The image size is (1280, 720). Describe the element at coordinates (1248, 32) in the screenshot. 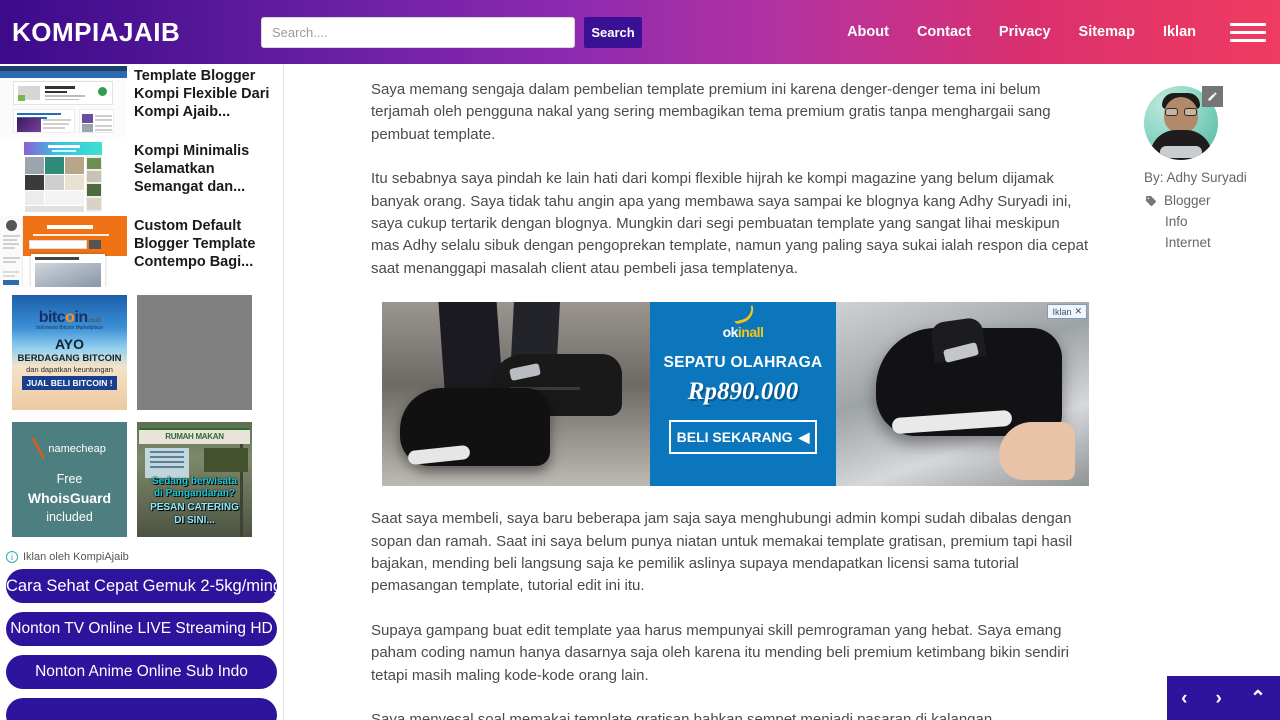

I see `hamburger-icon` at that location.